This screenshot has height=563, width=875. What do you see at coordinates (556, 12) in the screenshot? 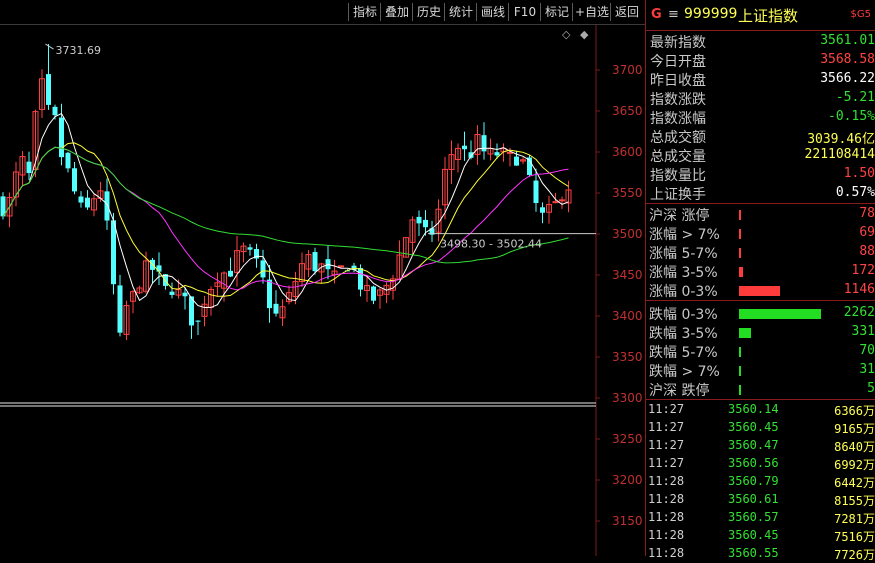
I see `toolbar-button-6: 标记` at bounding box center [556, 12].